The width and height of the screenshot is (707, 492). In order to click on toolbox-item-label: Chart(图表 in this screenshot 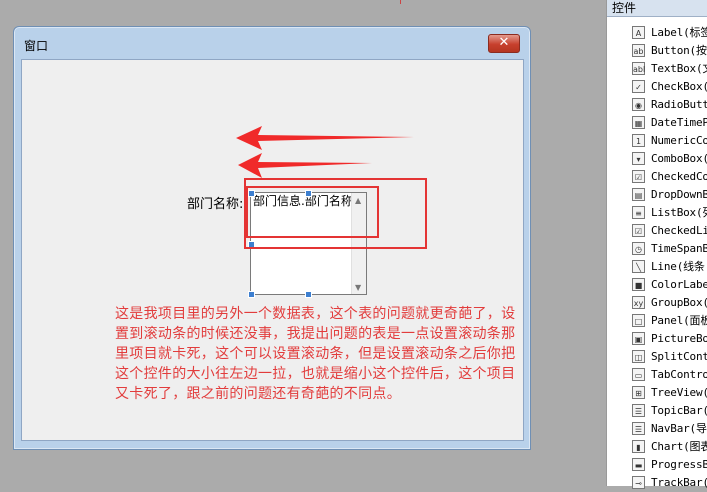, I will do `click(679, 446)`.